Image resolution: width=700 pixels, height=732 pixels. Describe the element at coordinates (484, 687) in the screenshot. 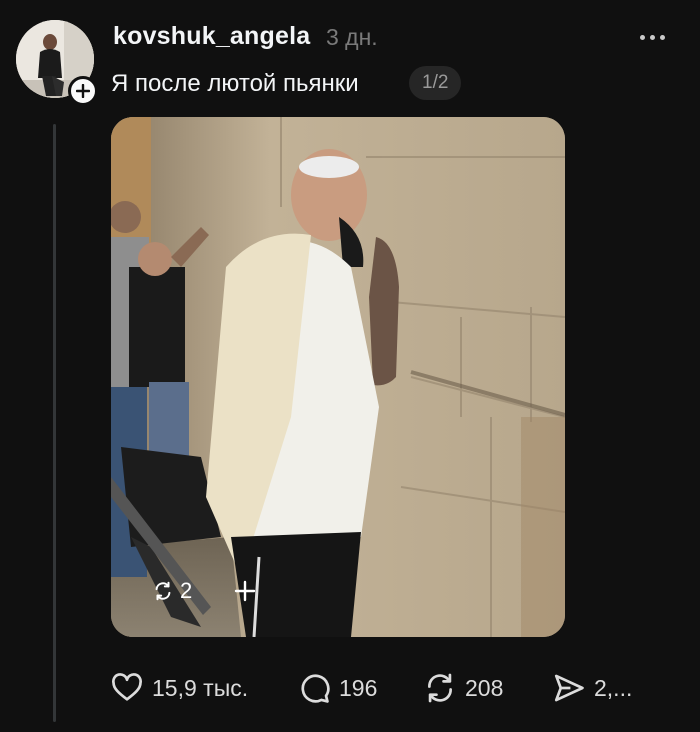

I see `repost-count: 208` at that location.